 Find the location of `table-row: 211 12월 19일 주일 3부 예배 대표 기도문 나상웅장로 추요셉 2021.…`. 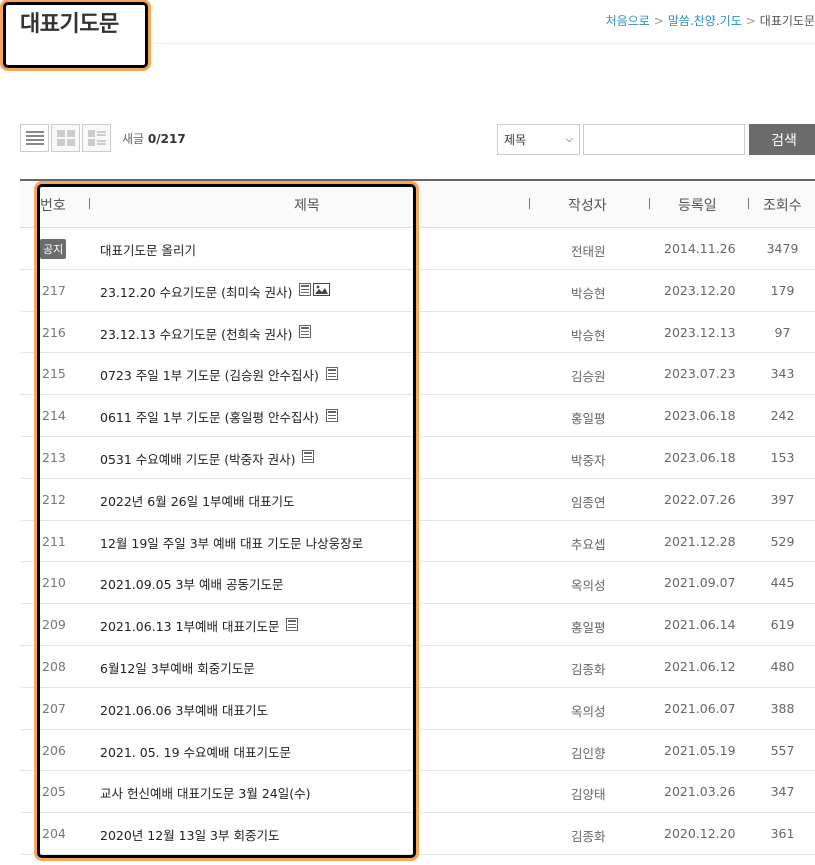

table-row: 211 12월 19일 주일 3부 예배 대표 기도문 나상웅장로 추요셉 2021.… is located at coordinates (417, 542).